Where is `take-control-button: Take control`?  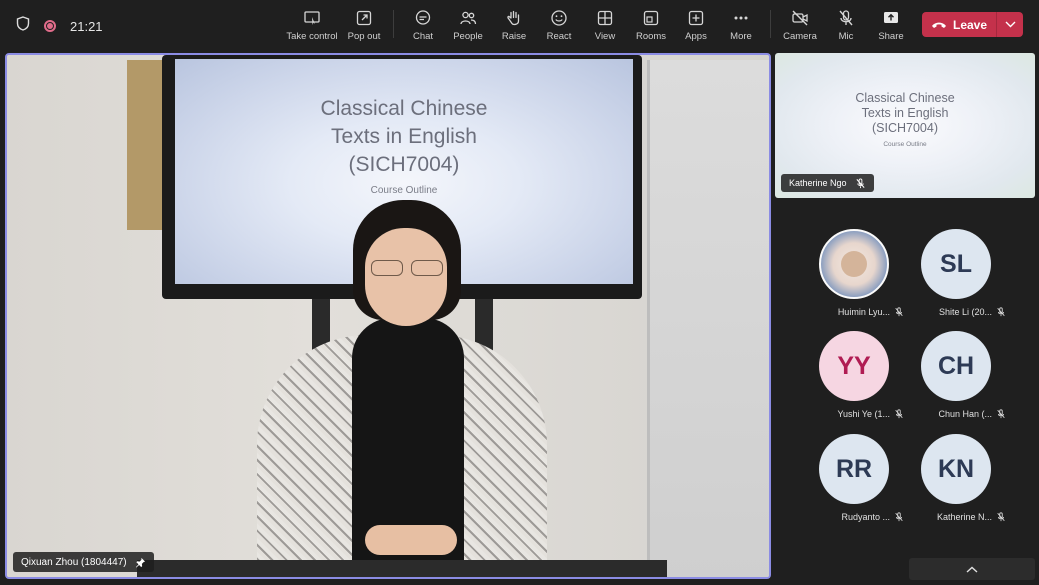
take-control-button: Take control is located at coordinates (312, 25).